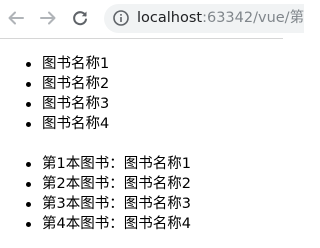 This screenshot has width=320, height=248. I want to click on arrow-left-icon, so click(16, 18).